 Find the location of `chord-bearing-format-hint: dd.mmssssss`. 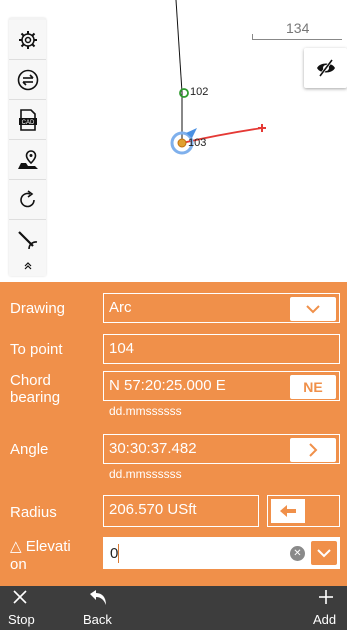

chord-bearing-format-hint: dd.mmssssss is located at coordinates (145, 411).